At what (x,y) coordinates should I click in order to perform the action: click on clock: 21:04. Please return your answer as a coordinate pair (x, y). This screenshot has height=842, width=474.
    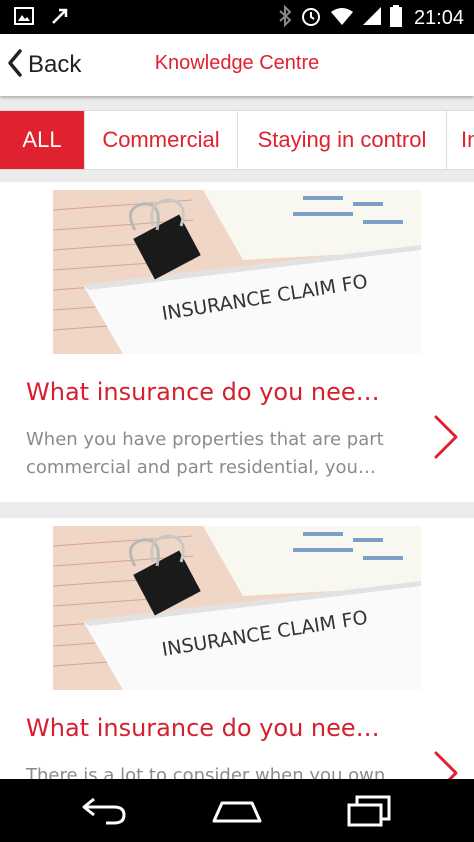
    Looking at the image, I should click on (438, 17).